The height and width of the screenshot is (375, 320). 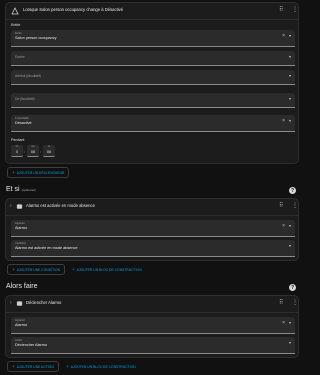 I want to click on action-field-value: Déclencher Alarmo, so click(x=31, y=345).